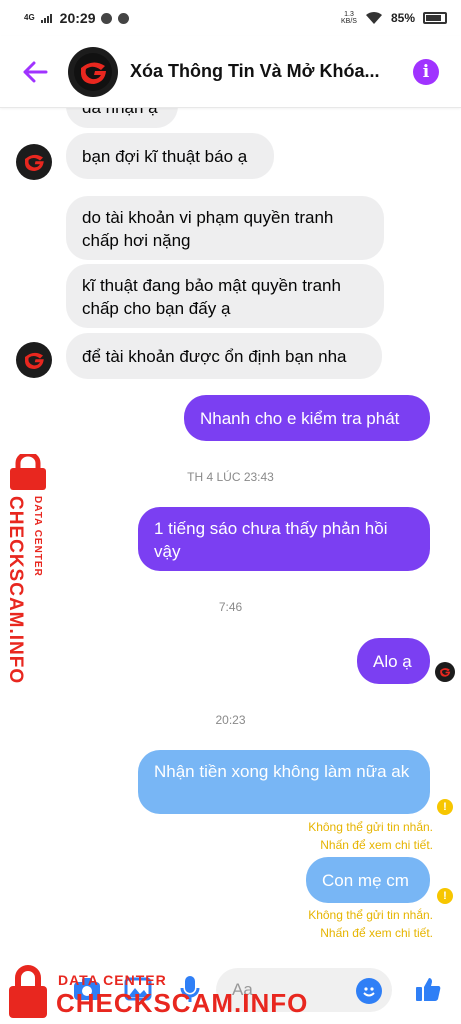 The width and height of the screenshot is (461, 1024). Describe the element at coordinates (224, 356) in the screenshot. I see `message-bubble-incoming: để tài khoản được ổn định bạn nha` at that location.